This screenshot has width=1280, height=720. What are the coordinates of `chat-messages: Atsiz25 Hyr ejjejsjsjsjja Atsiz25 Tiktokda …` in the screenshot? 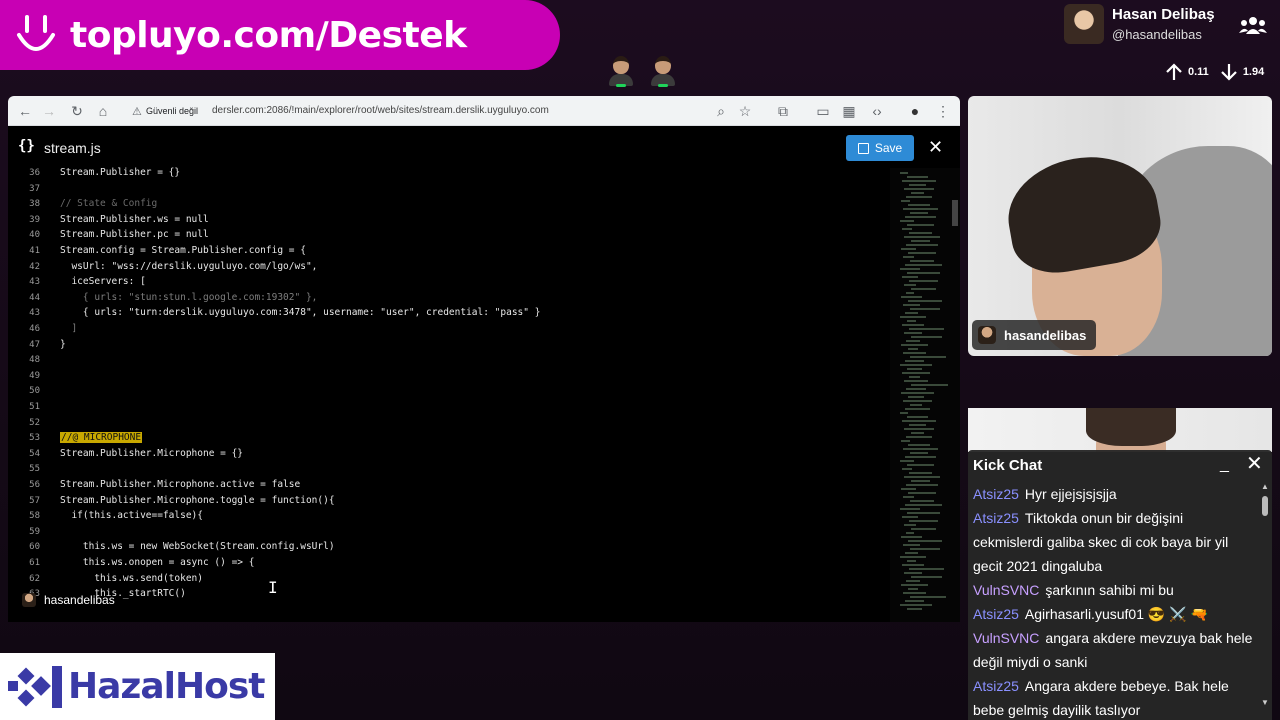 It's located at (1115, 601).